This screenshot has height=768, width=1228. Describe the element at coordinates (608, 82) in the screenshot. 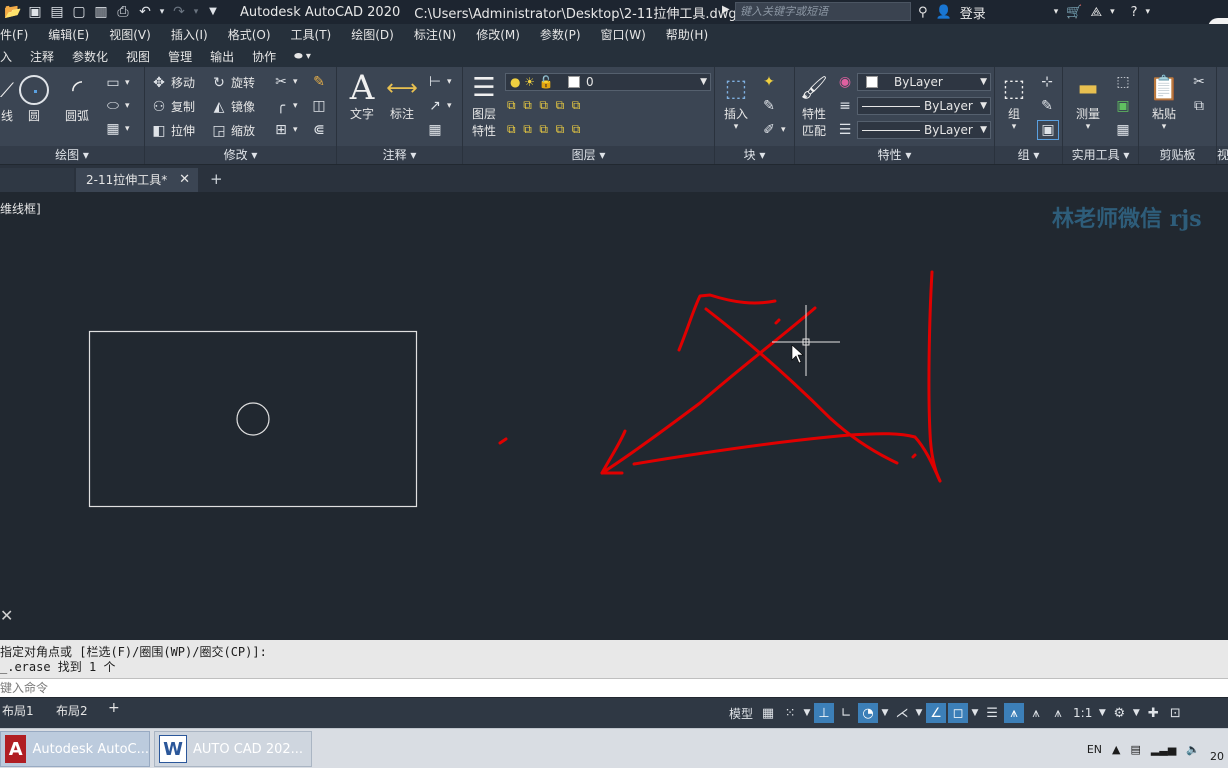

I see `layer-dropdown: ● ☀ 🔓 0 ▼` at that location.